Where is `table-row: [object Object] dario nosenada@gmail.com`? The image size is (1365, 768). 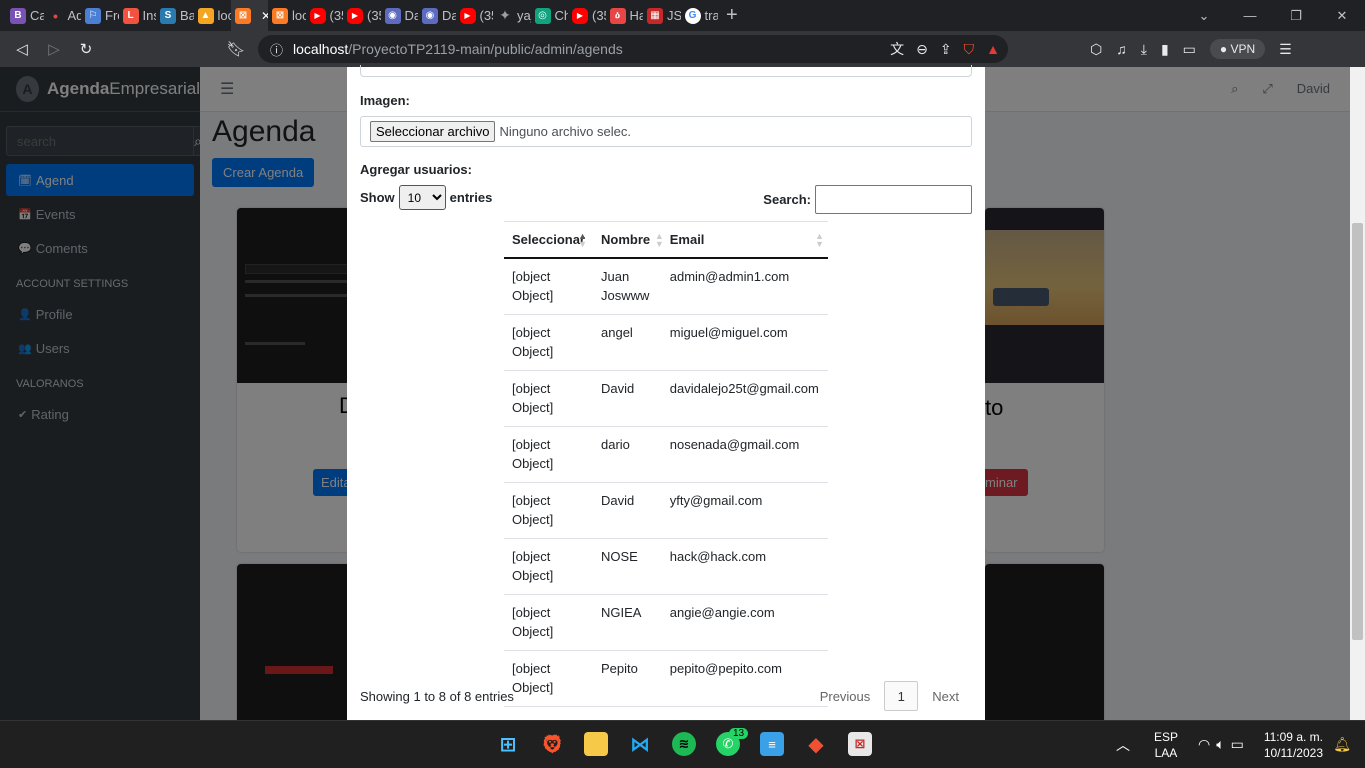
table-row: [object Object] dario nosenada@gmail.com is located at coordinates (666, 454).